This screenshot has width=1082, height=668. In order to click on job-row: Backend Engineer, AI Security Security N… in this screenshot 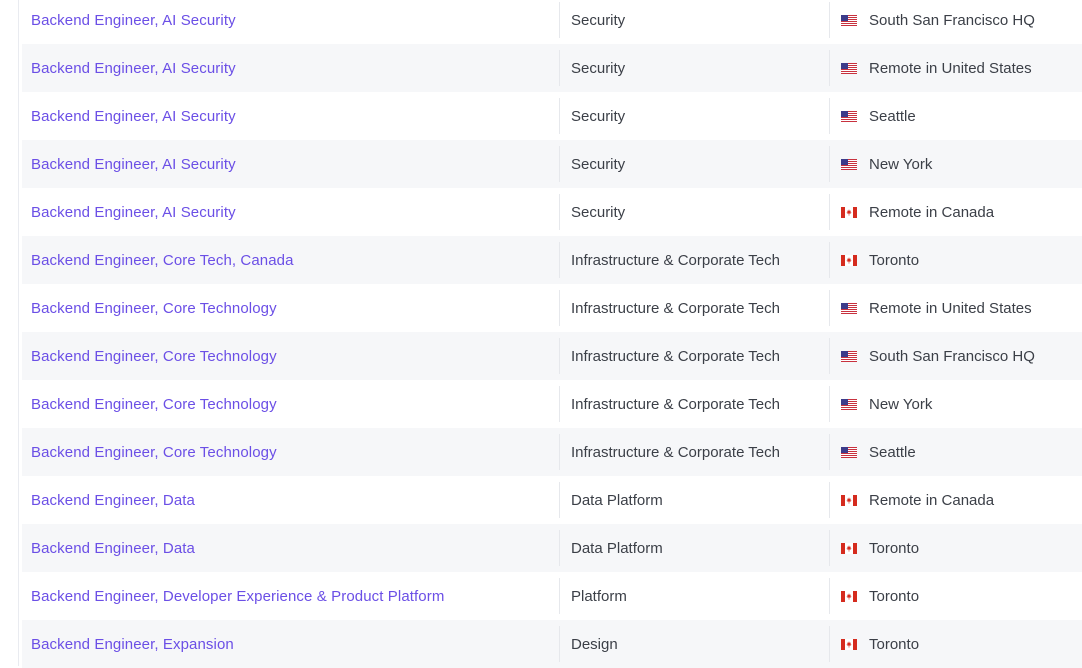, I will do `click(552, 164)`.